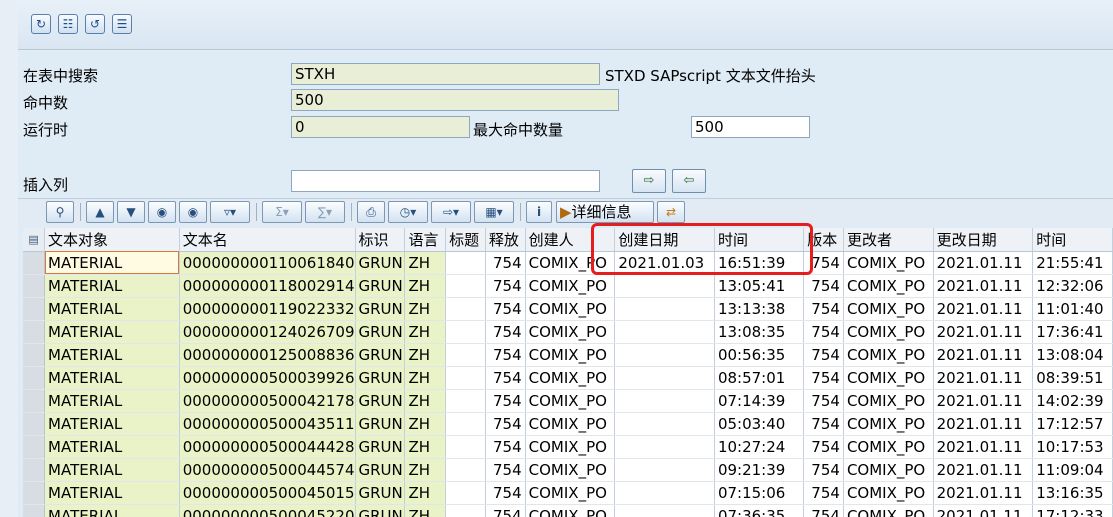 The image size is (1113, 517). I want to click on table-cell: 000000000119022332, so click(267, 309).